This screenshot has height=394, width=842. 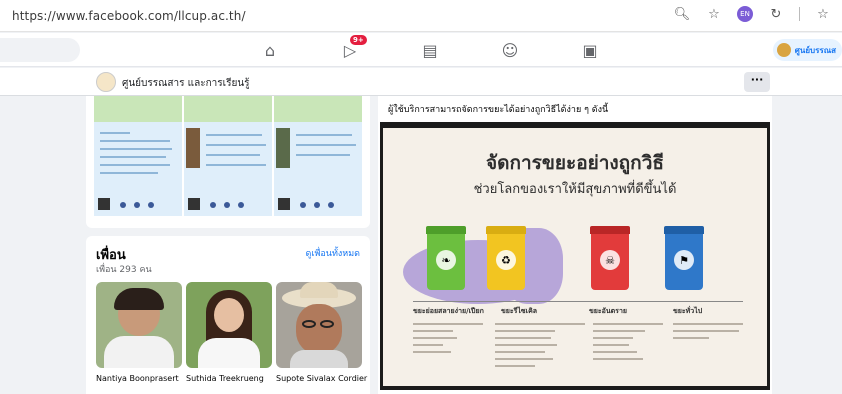 I want to click on page-avatar, so click(x=106, y=82).